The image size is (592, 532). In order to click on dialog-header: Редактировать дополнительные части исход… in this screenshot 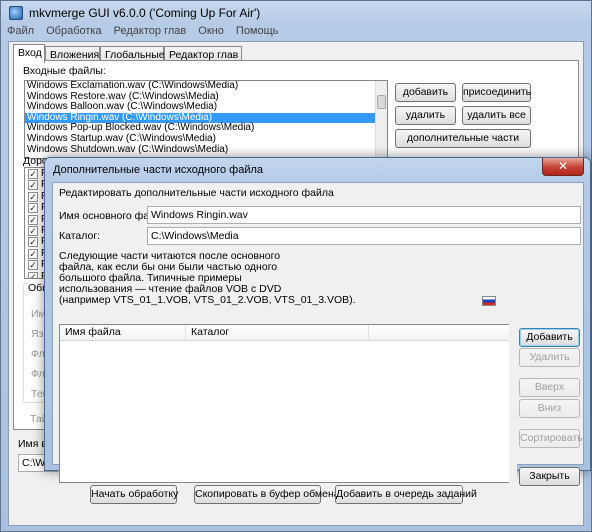, I will do `click(196, 193)`.